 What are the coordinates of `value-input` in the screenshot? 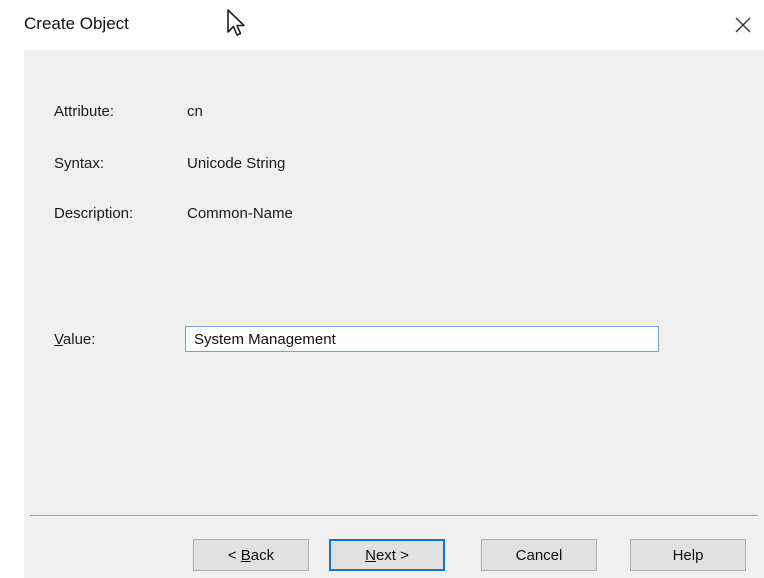 It's located at (422, 339).